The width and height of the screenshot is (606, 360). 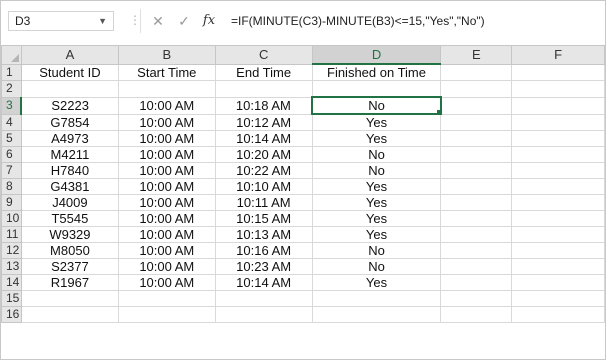 I want to click on cell-c7: 10:22 AM, so click(x=263, y=170).